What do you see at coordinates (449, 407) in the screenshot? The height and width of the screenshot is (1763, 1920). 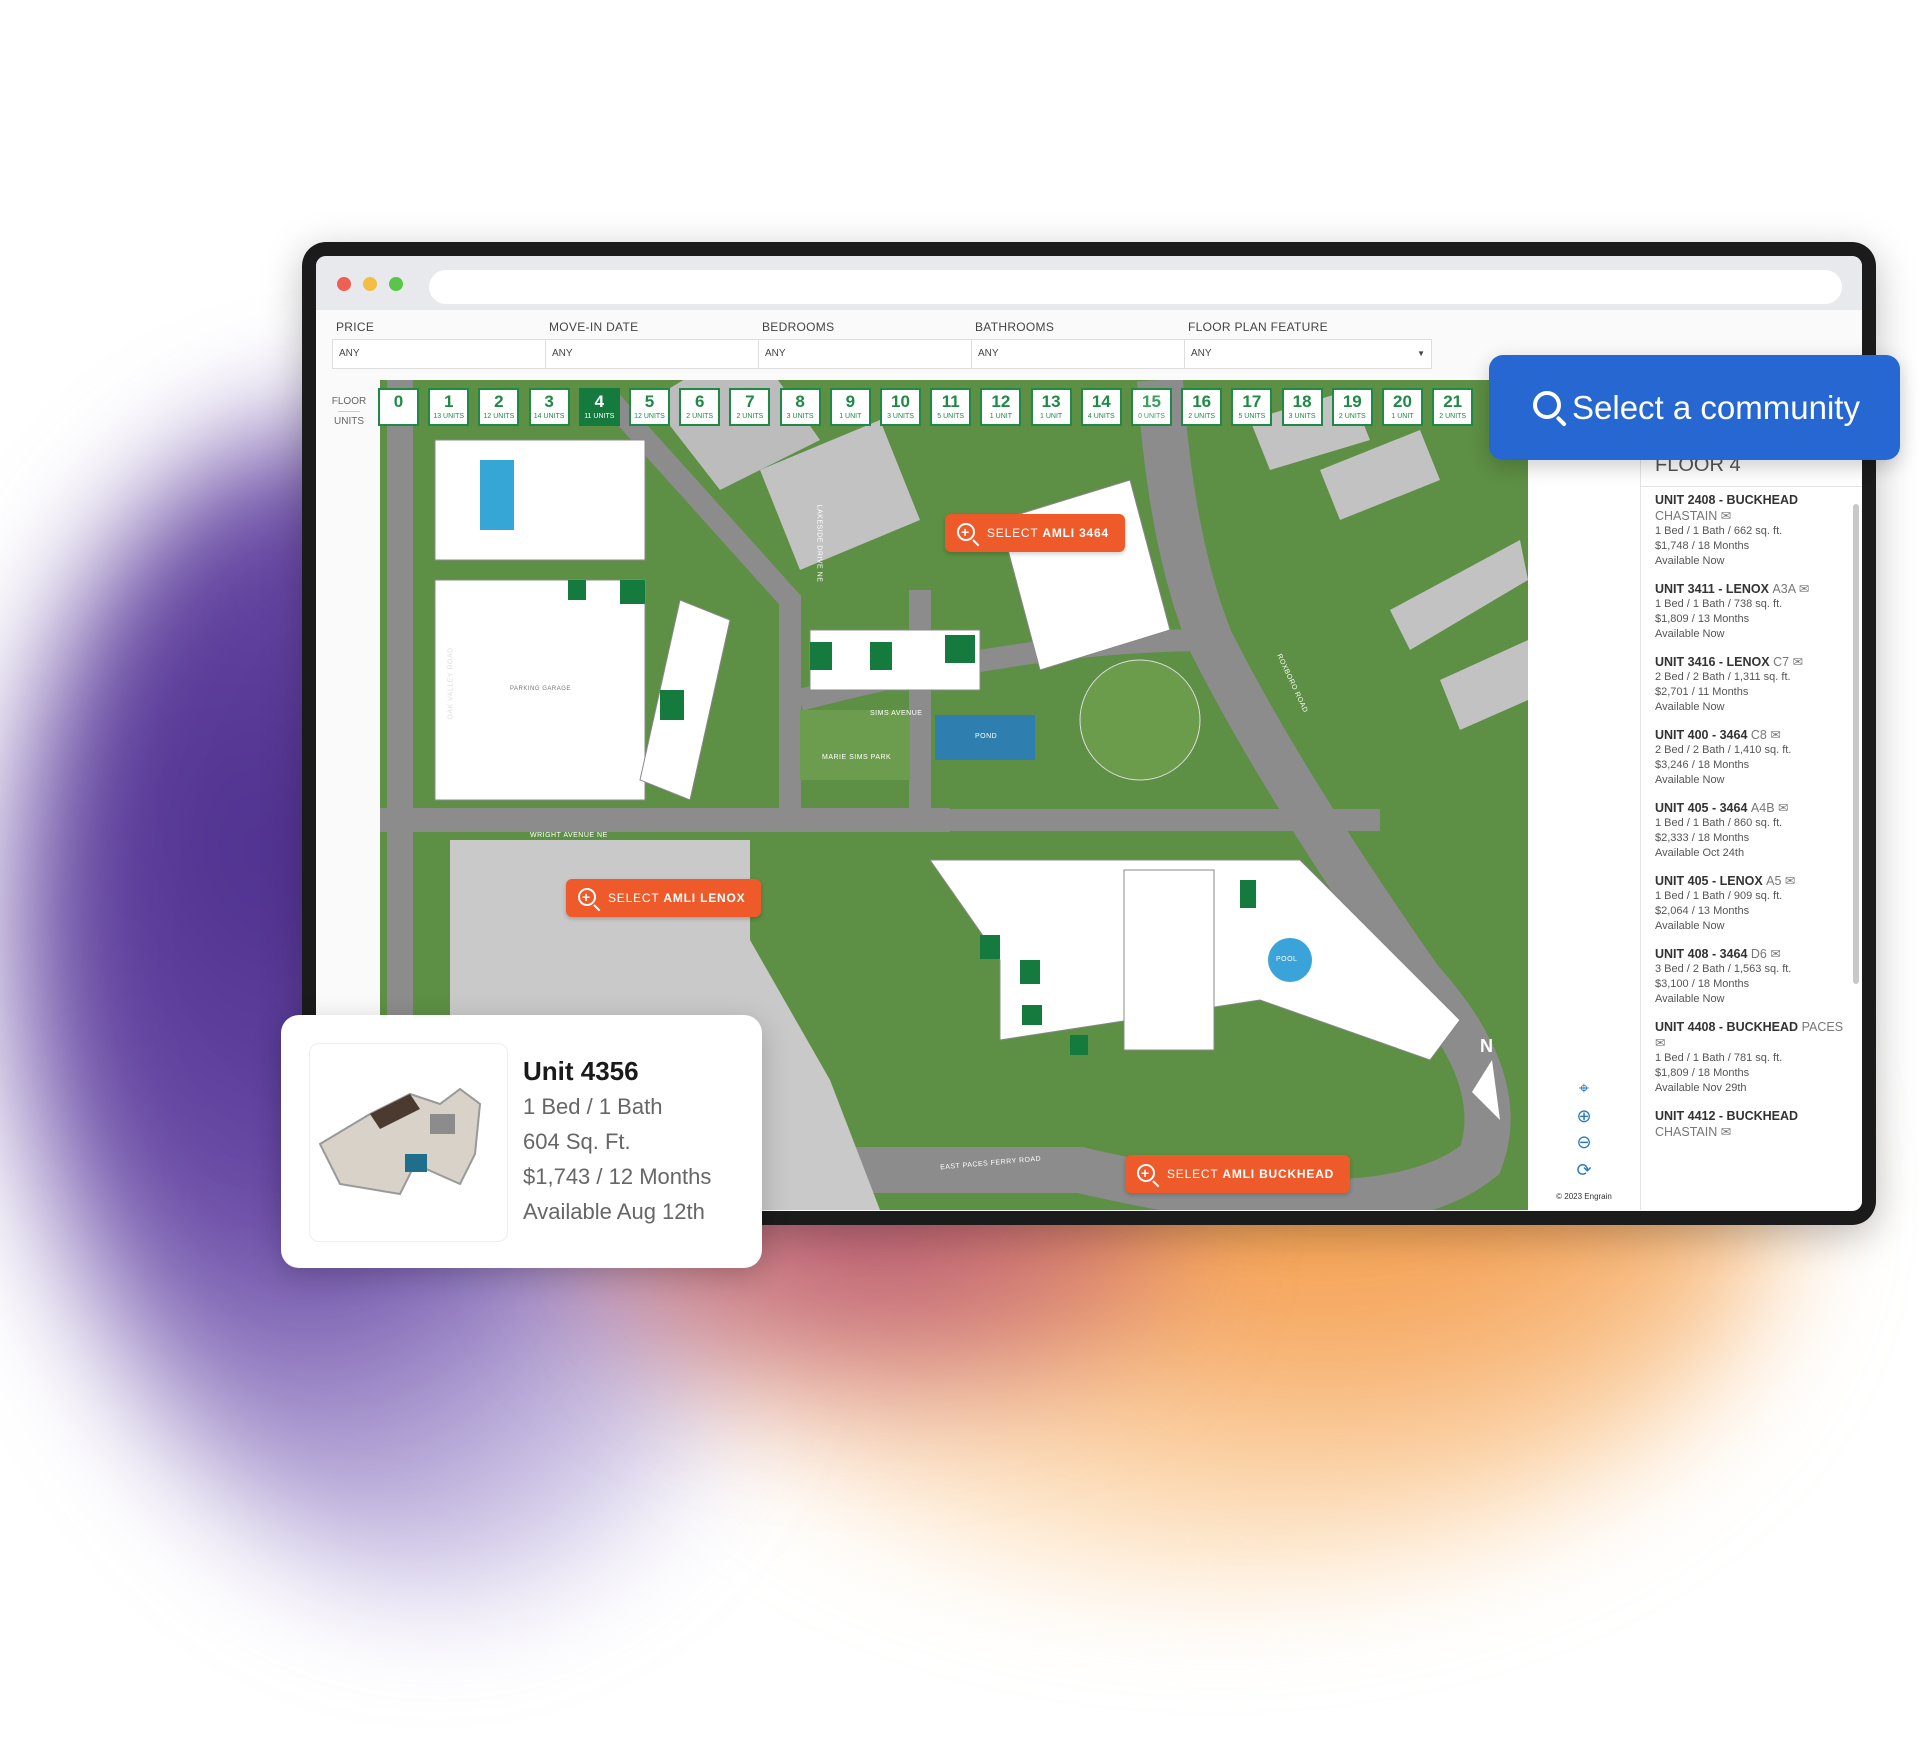 I see `floor-button-1: 1 13 UNITS` at bounding box center [449, 407].